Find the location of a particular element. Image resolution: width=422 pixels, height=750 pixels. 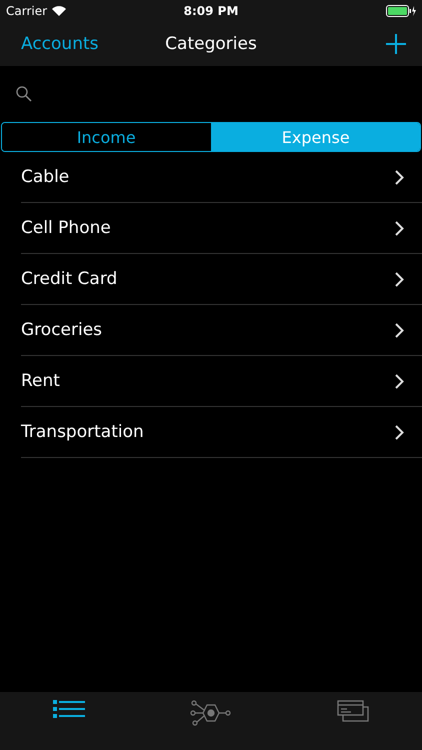

list-icon is located at coordinates (68, 709).